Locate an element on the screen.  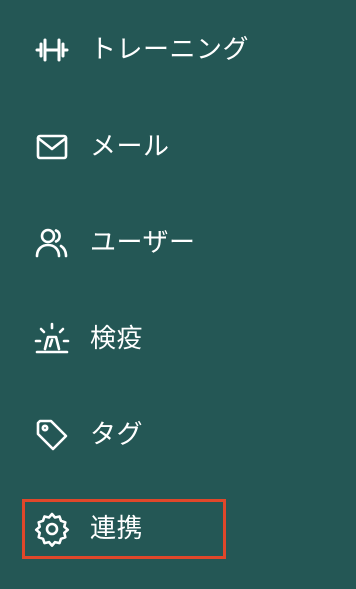
sidebar-item-label: 検疫 is located at coordinates (117, 339).